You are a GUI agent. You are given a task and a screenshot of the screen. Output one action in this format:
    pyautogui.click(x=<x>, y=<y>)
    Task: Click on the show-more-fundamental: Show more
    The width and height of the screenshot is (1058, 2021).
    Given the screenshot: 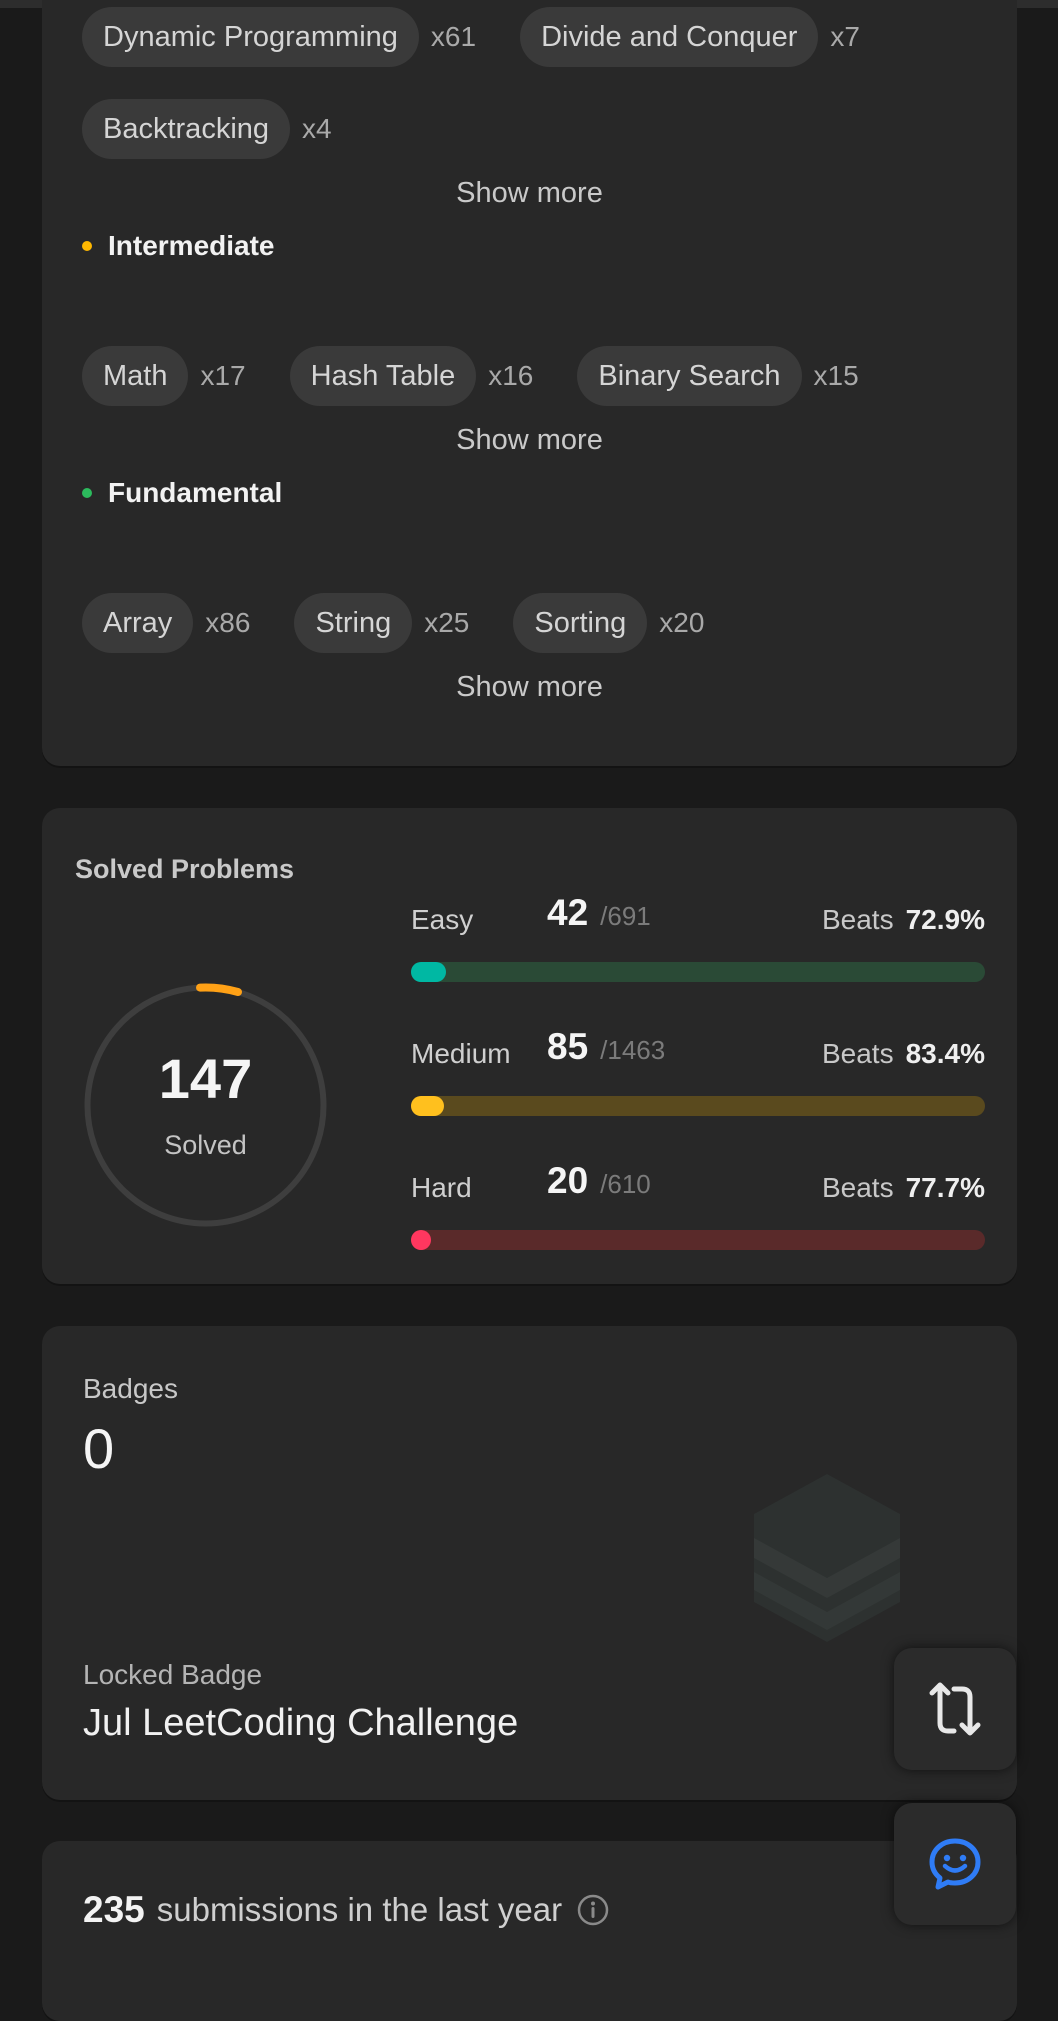 What is the action you would take?
    pyautogui.click(x=529, y=687)
    